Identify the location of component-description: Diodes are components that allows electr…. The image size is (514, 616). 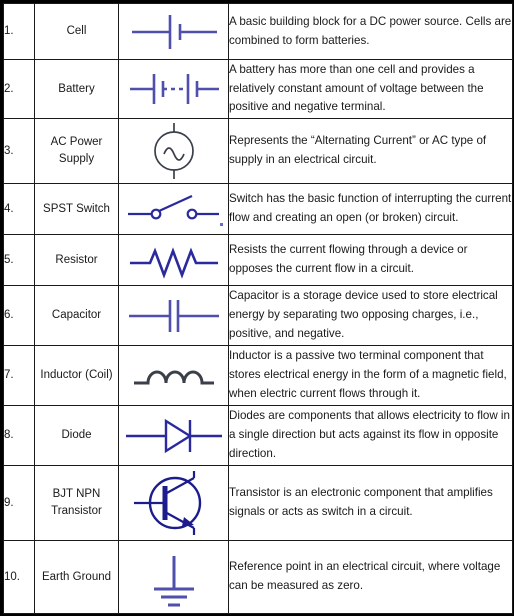
(370, 435).